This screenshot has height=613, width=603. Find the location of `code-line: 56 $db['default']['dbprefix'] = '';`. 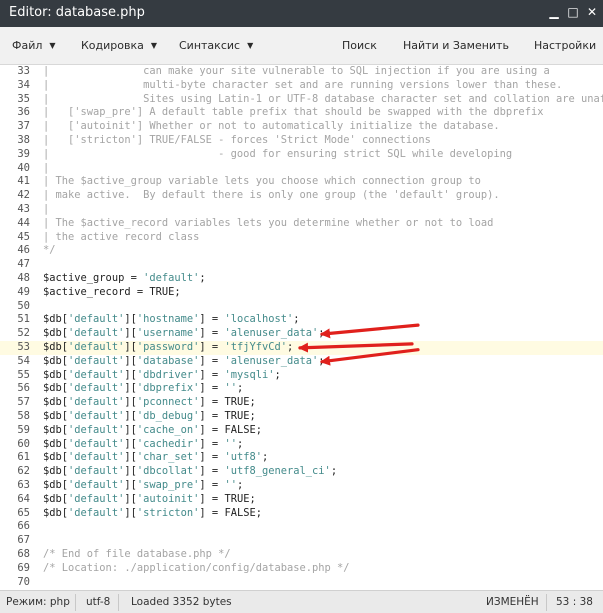

code-line: 56 $db['default']['dbprefix'] = ''; is located at coordinates (301, 389).